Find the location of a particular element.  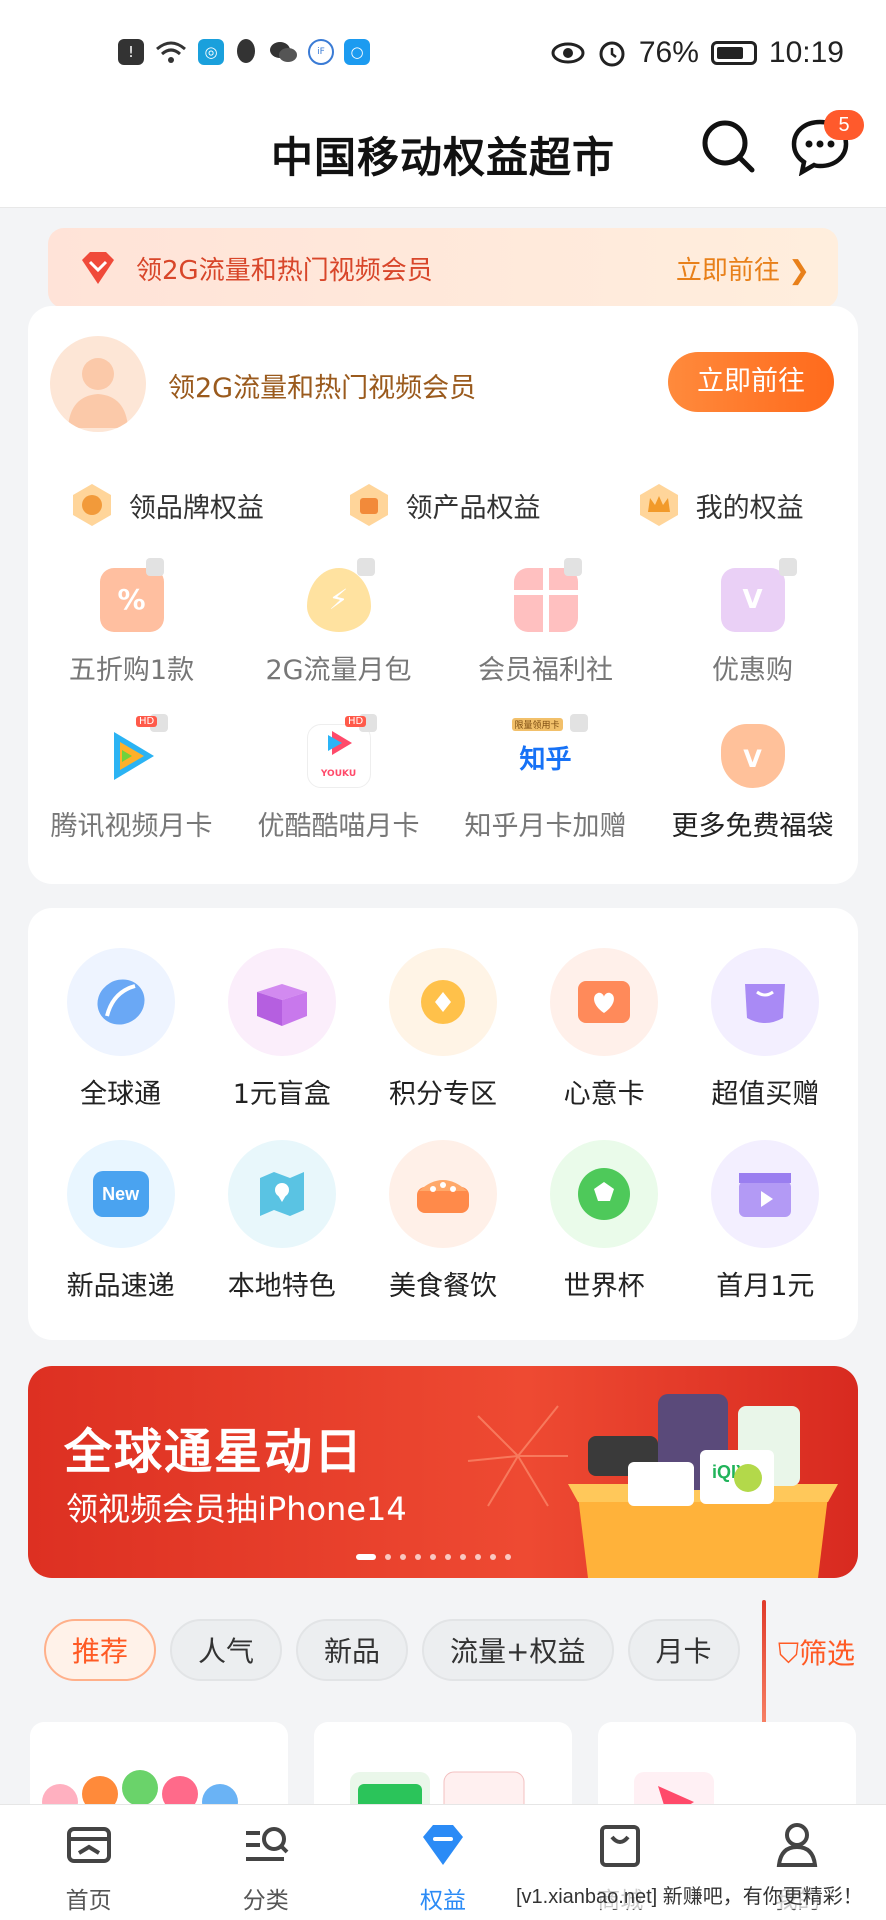

promo-strip: 领2G流量和热门视频会员 立即前往 ❯ is located at coordinates (443, 268).